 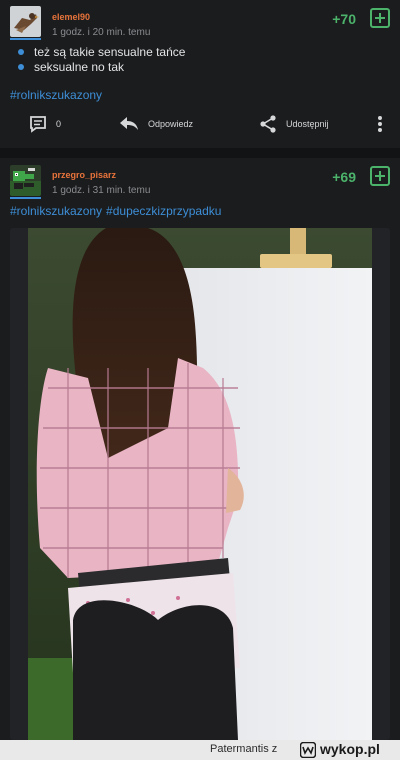 What do you see at coordinates (71, 17) in the screenshot?
I see `username: elemel90` at bounding box center [71, 17].